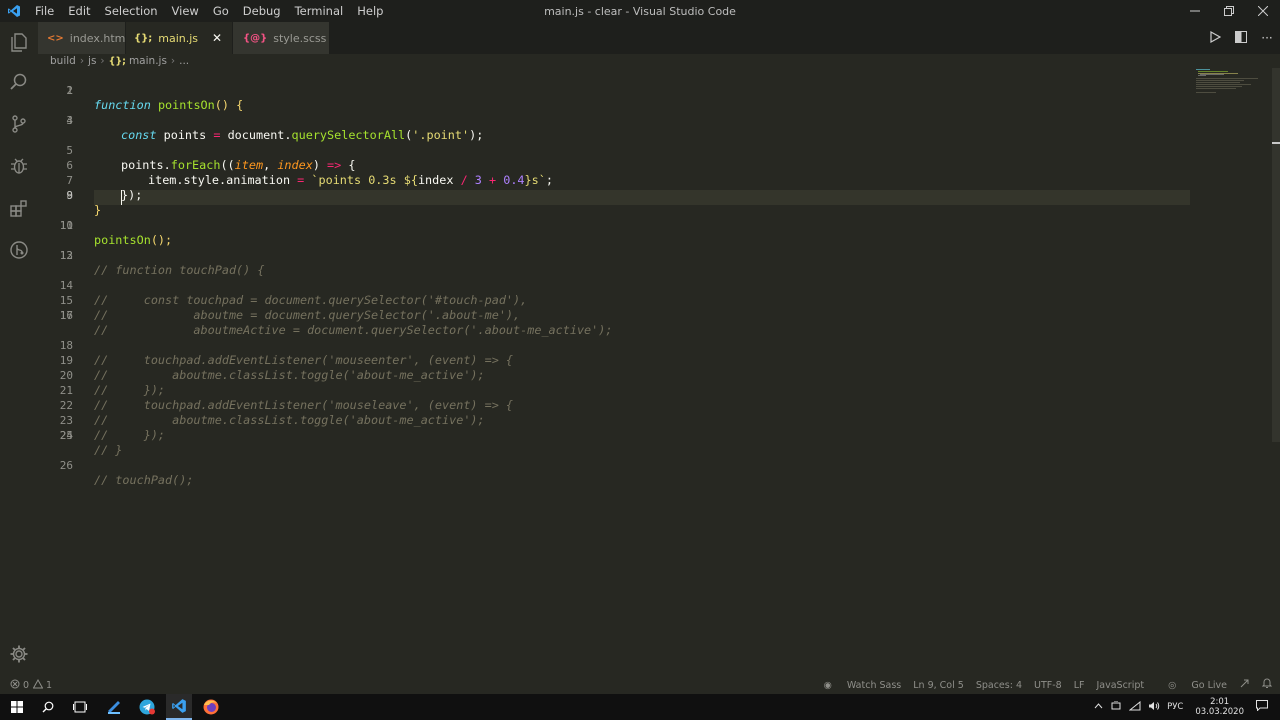 Image resolution: width=1280 pixels, height=720 pixels. Describe the element at coordinates (185, 11) in the screenshot. I see `menu-view: View` at that location.